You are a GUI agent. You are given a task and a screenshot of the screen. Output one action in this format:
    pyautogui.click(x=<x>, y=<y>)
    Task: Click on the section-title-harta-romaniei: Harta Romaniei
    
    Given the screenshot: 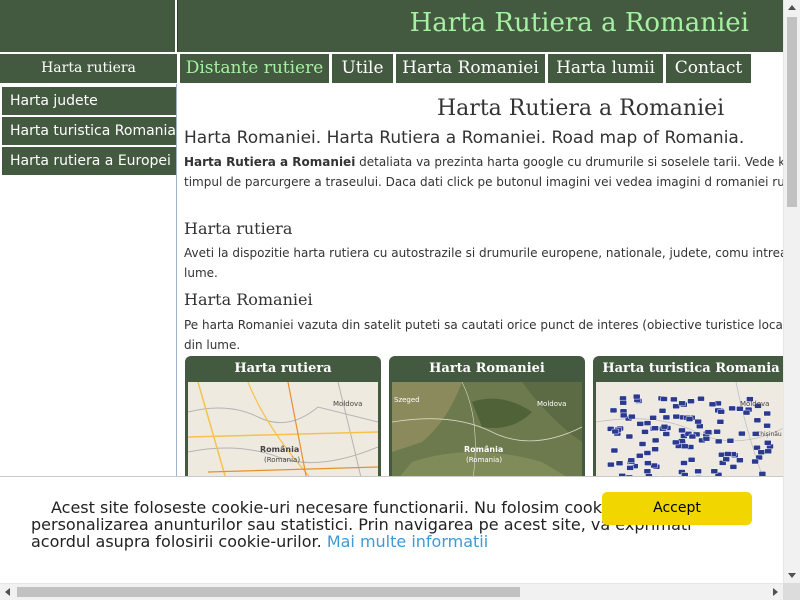 What is the action you would take?
    pyautogui.click(x=248, y=299)
    